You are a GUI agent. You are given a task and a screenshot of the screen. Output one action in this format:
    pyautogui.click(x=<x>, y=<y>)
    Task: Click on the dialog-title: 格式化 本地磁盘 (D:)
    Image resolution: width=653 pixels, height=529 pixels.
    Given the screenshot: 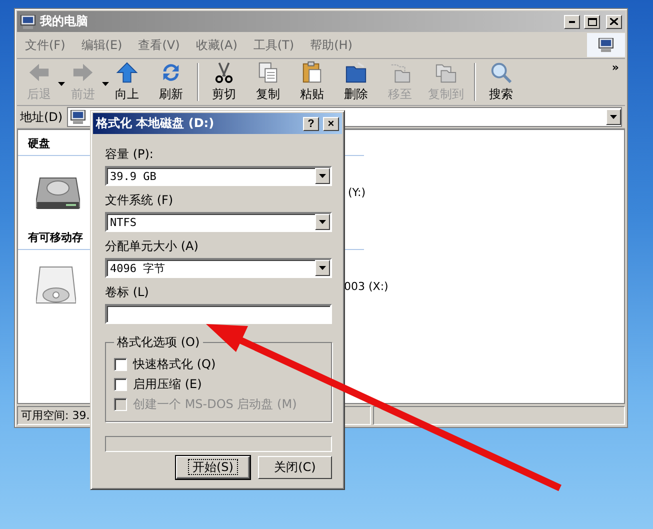 What is the action you would take?
    pyautogui.click(x=156, y=123)
    